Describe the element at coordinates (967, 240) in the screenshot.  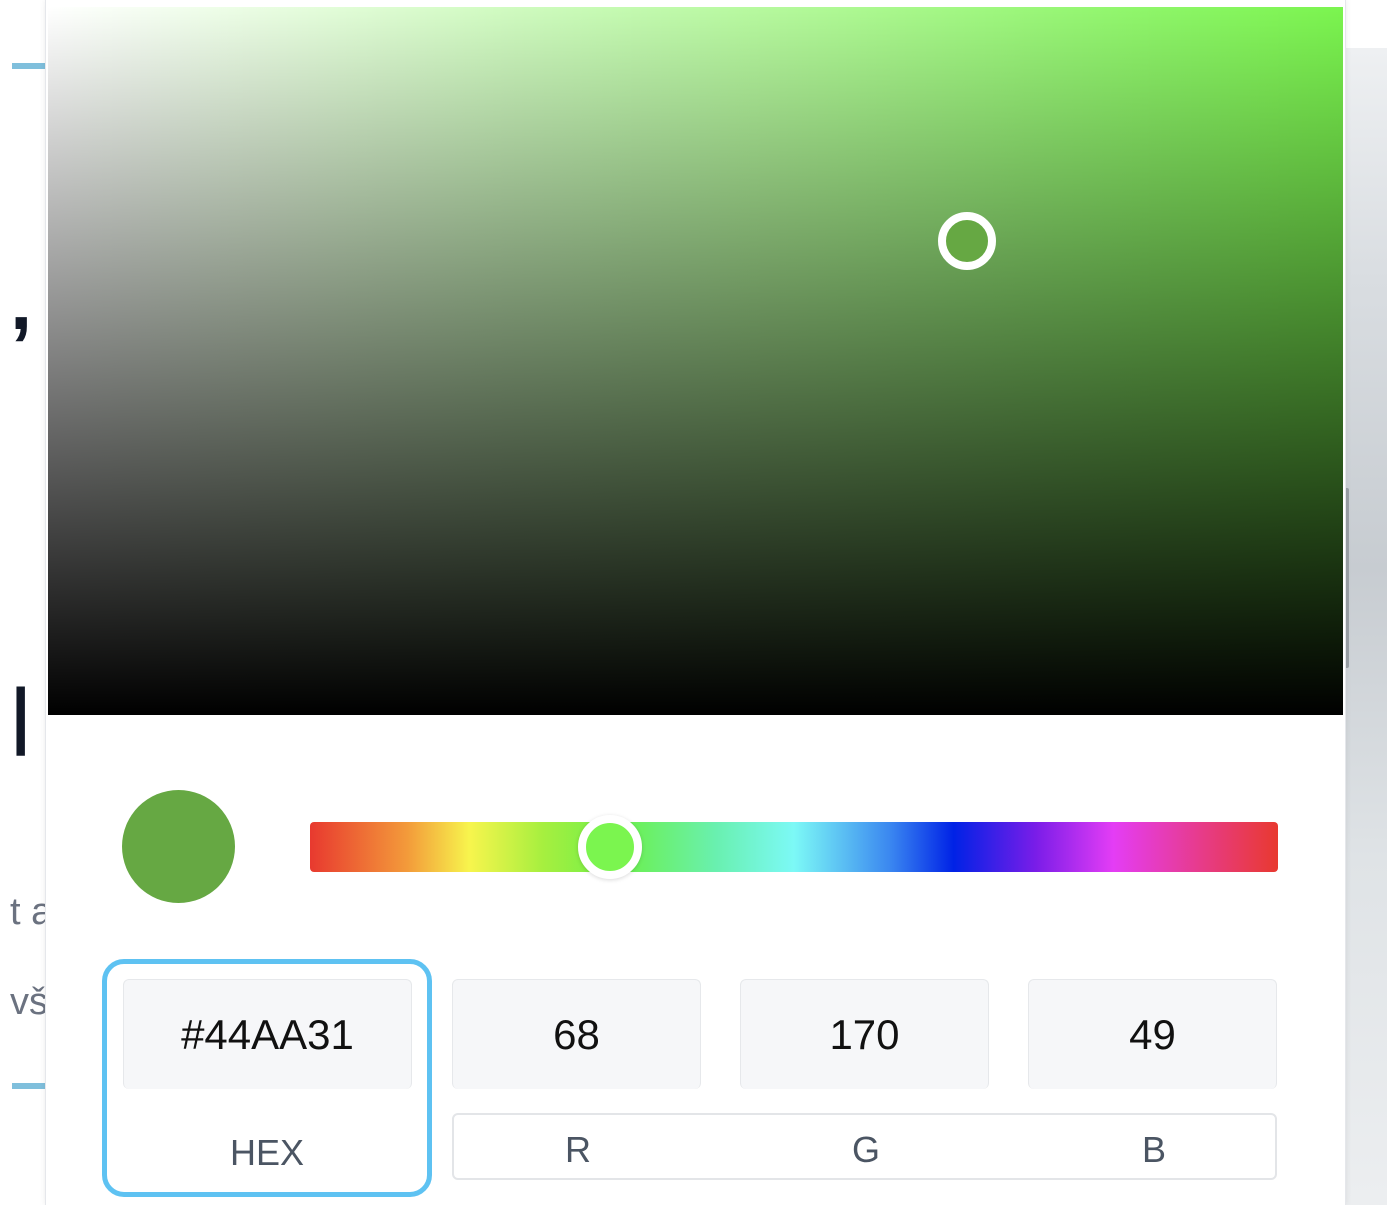
I see `saturation-brightness-handle` at that location.